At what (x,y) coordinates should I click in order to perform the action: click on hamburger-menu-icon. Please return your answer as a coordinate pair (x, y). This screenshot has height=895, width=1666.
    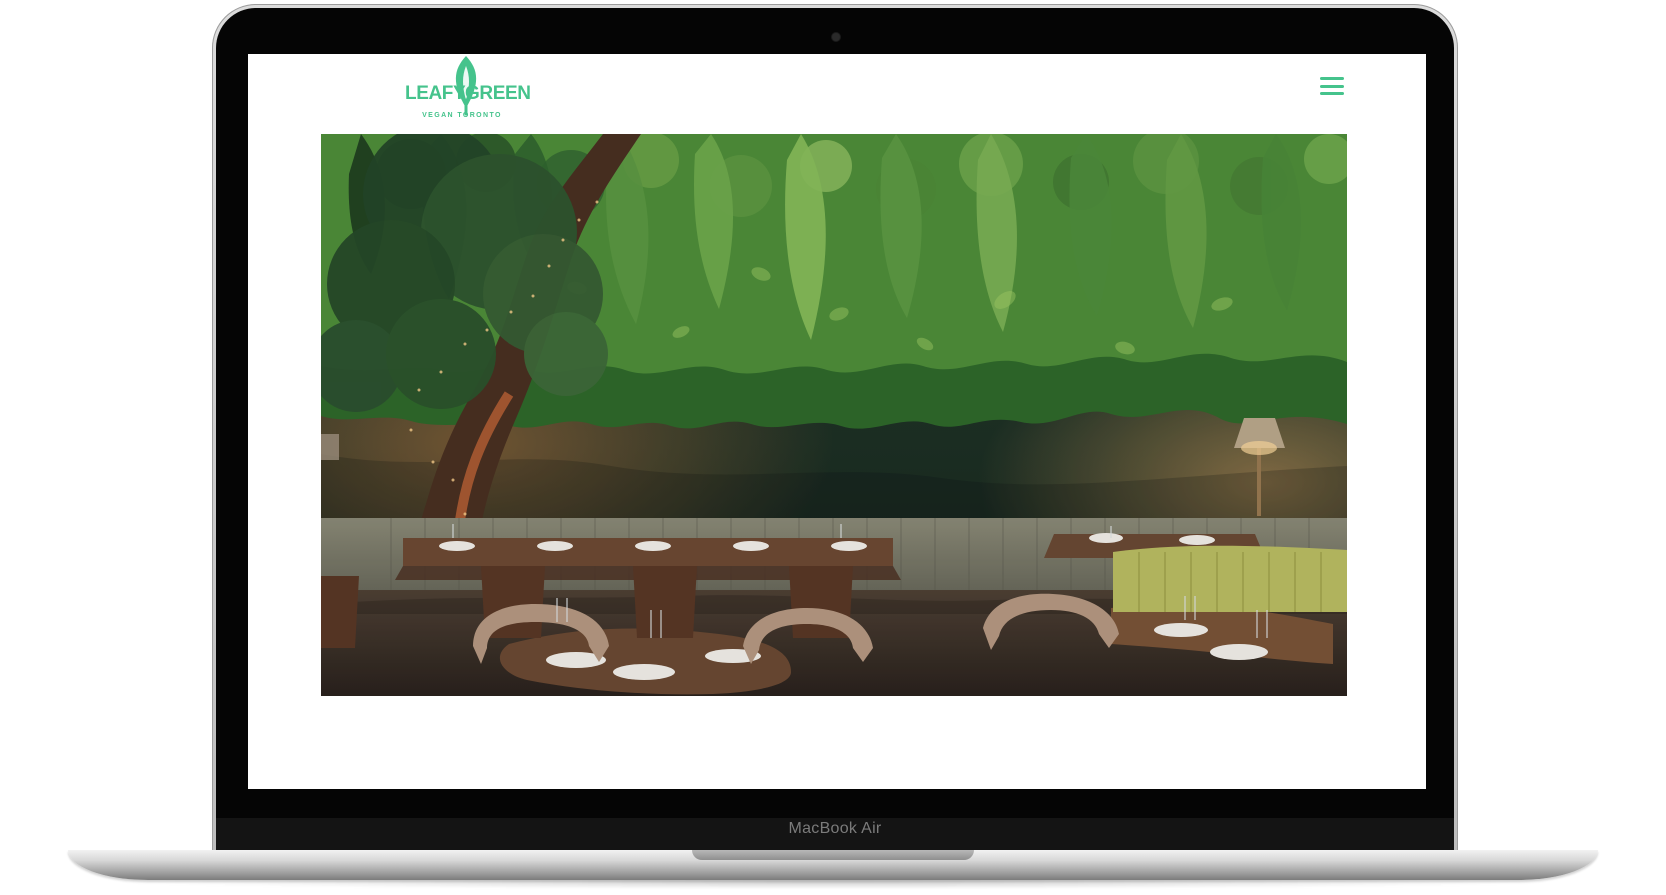
    Looking at the image, I should click on (1332, 78).